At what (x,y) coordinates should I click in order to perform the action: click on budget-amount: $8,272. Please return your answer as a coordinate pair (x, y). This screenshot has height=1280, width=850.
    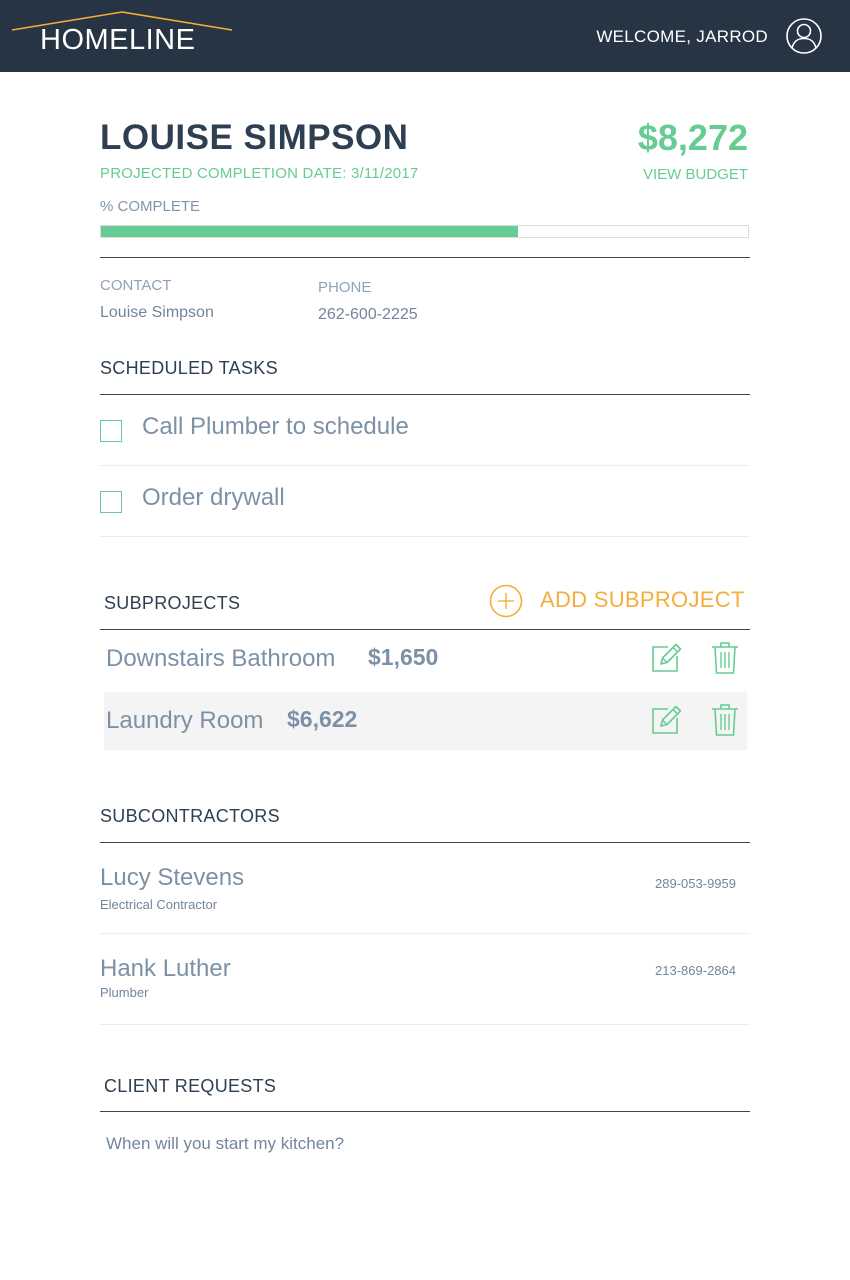
    Looking at the image, I should click on (692, 137).